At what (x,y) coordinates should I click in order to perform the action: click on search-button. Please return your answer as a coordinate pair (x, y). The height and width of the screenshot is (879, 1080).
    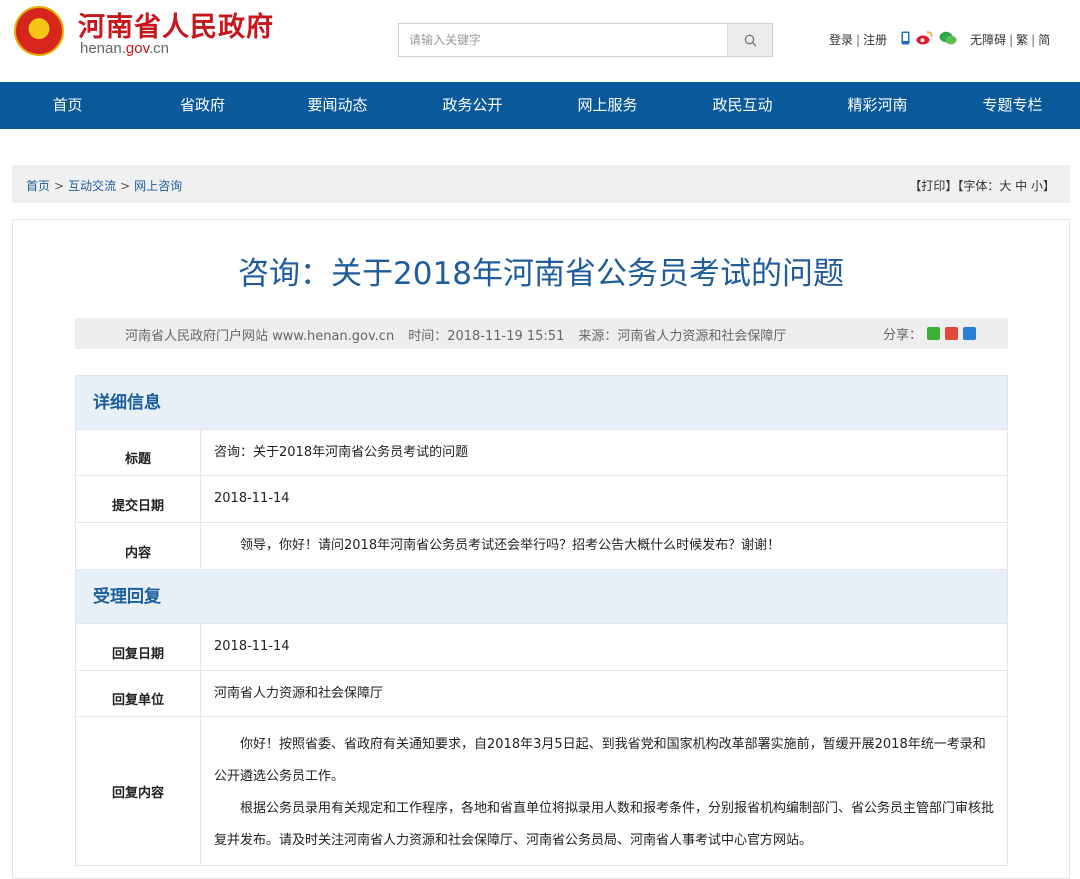
    Looking at the image, I should click on (749, 40).